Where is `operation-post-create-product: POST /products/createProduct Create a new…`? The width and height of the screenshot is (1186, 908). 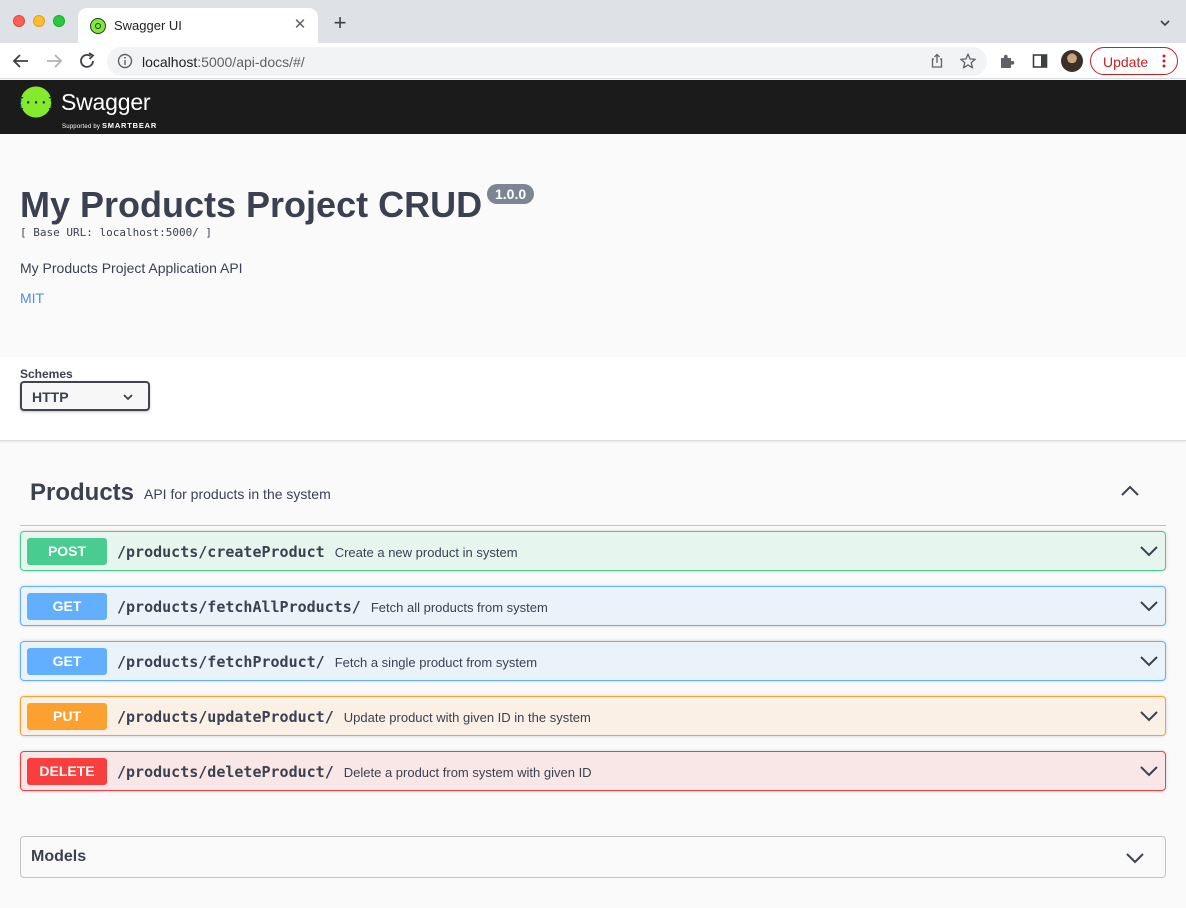 operation-post-create-product: POST /products/createProduct Create a new… is located at coordinates (593, 551).